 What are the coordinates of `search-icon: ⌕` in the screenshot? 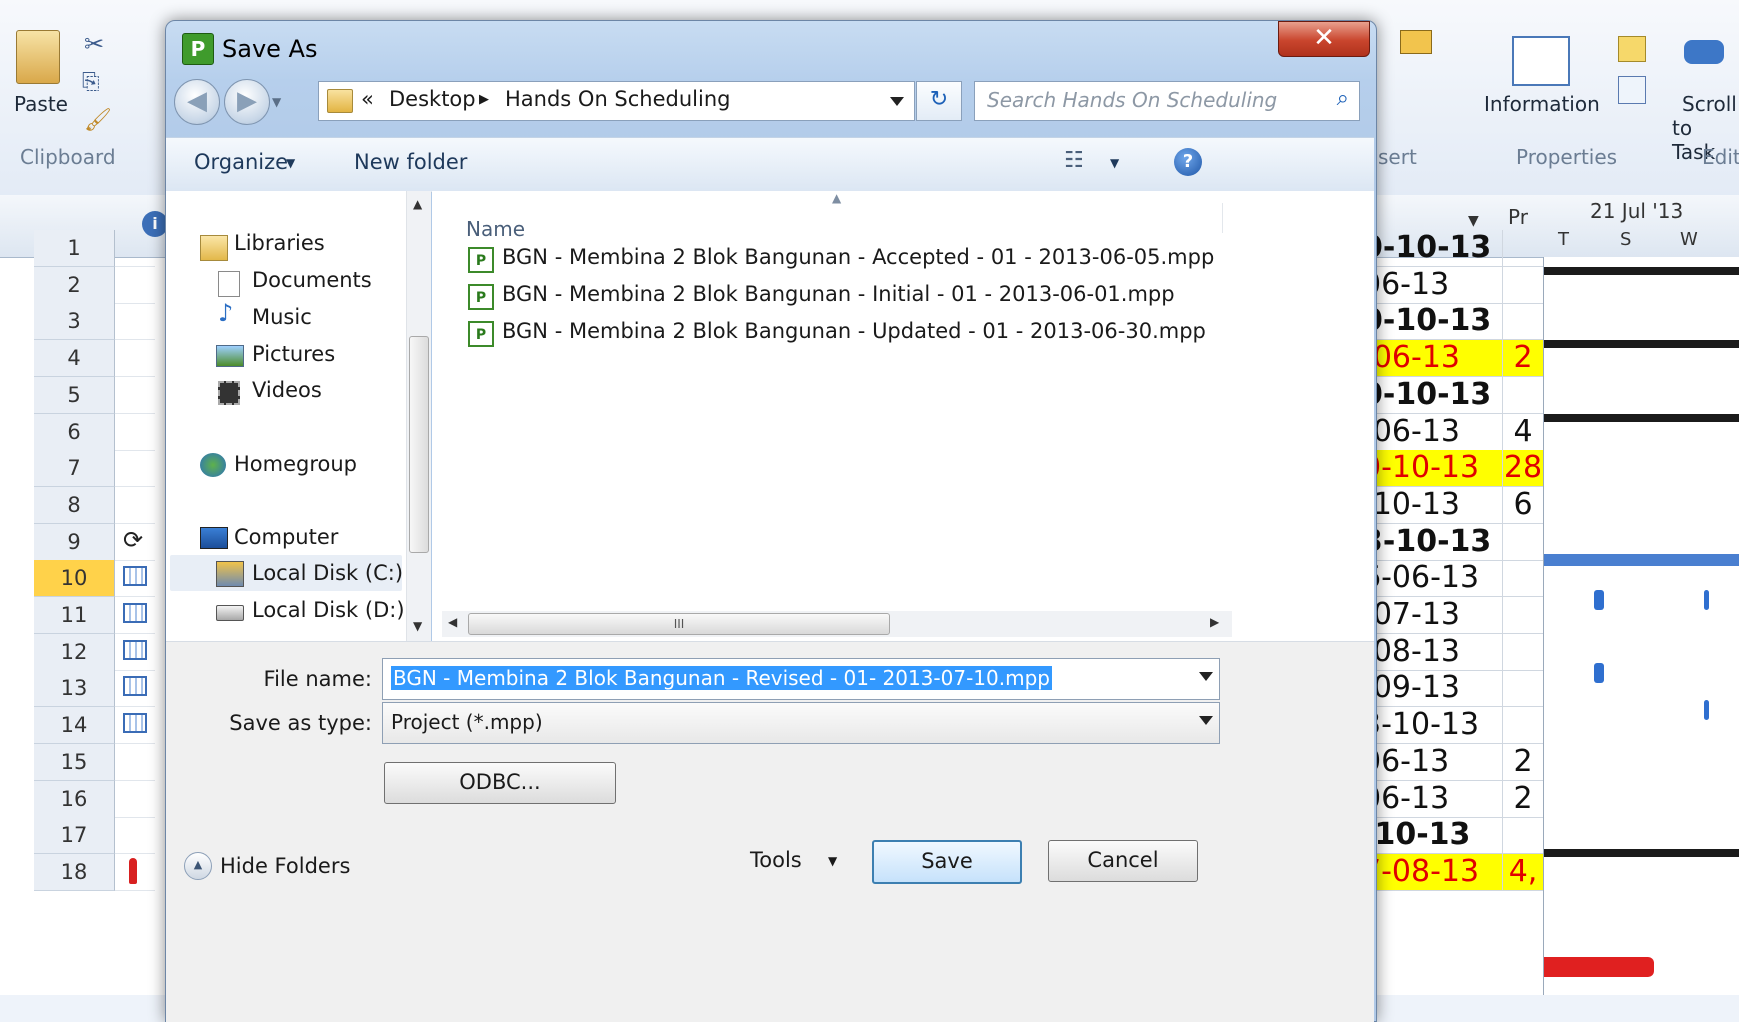 It's located at (1343, 98).